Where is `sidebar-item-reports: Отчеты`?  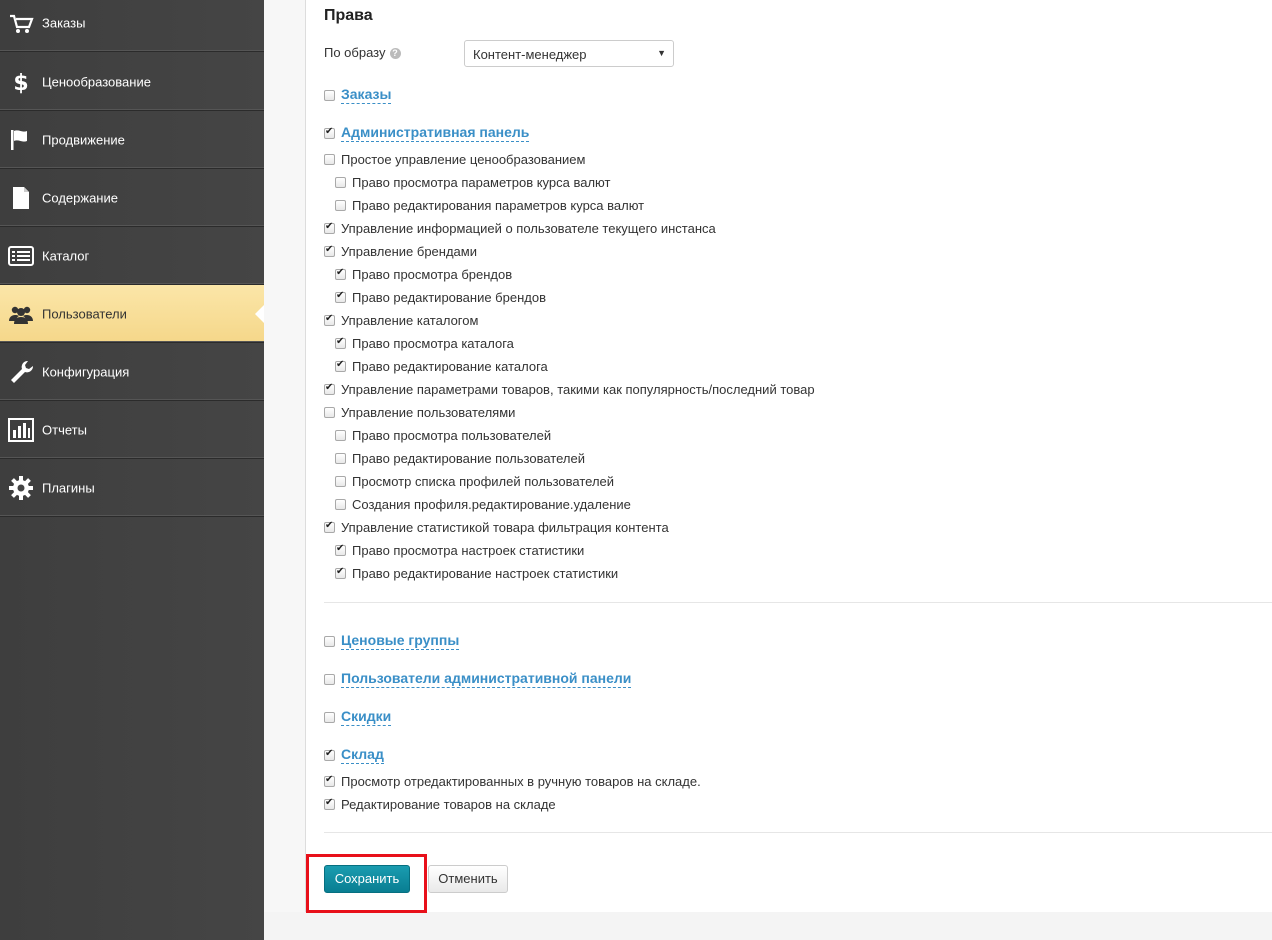 sidebar-item-reports: Отчеты is located at coordinates (132, 430).